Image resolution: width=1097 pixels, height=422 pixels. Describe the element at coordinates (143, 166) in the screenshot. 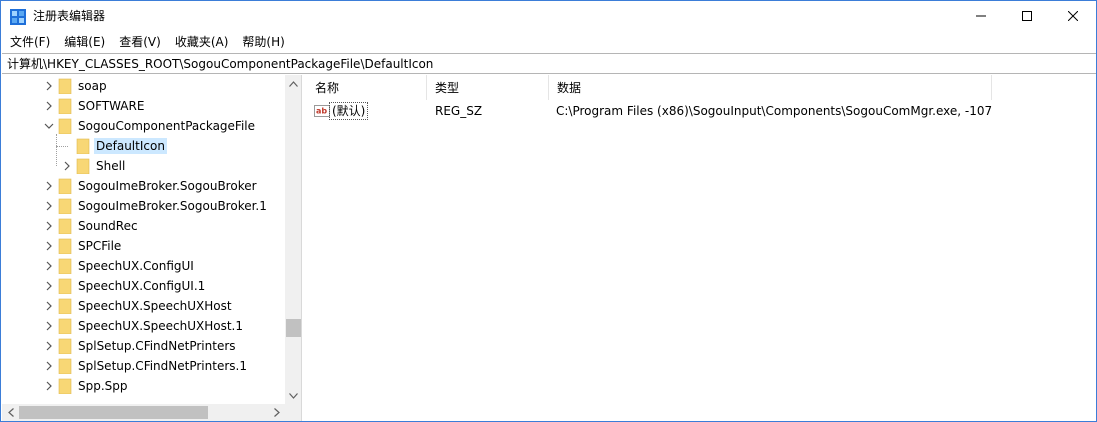

I see `tree-item: Shell` at that location.